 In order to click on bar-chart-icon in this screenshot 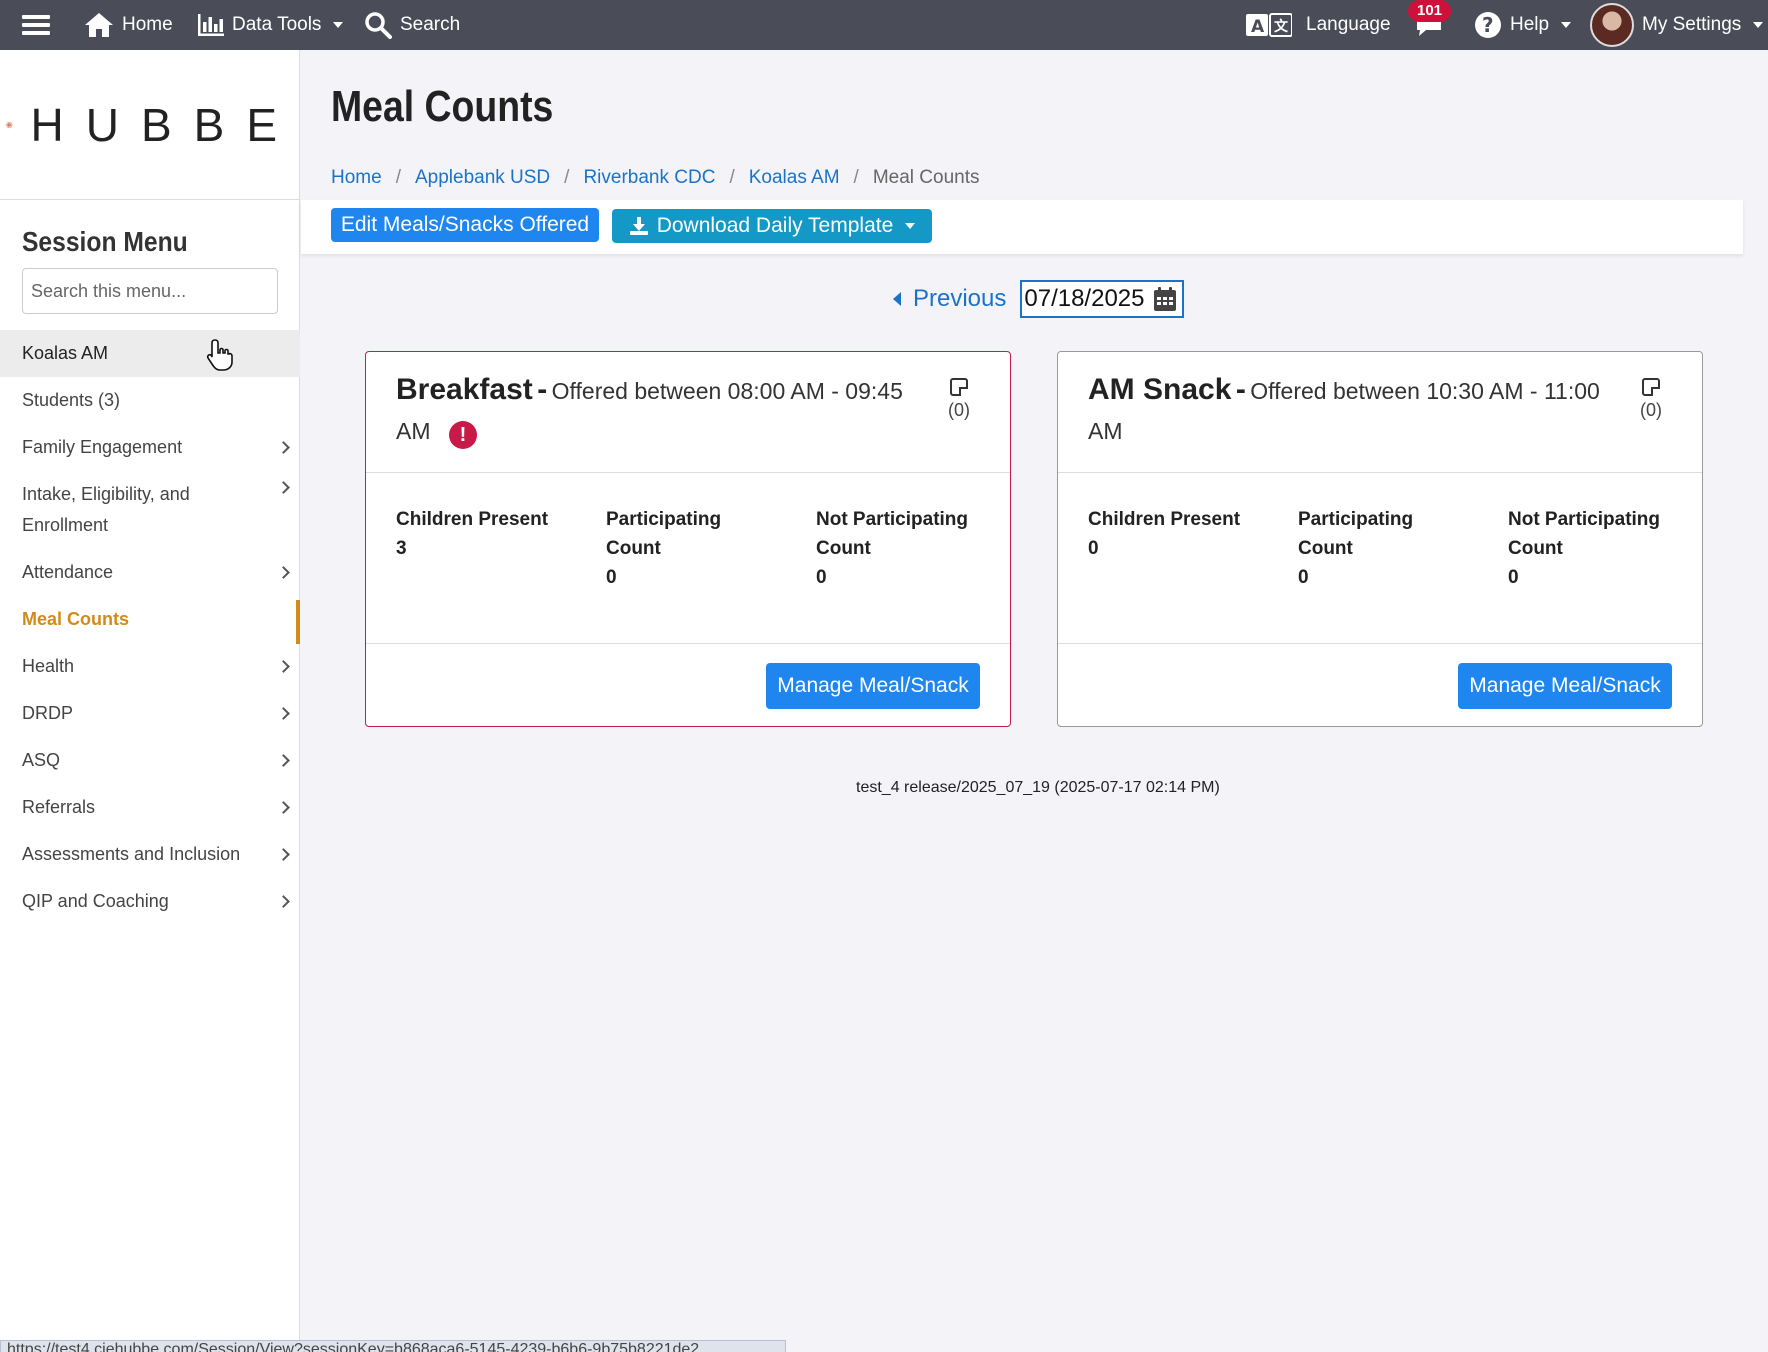, I will do `click(211, 25)`.